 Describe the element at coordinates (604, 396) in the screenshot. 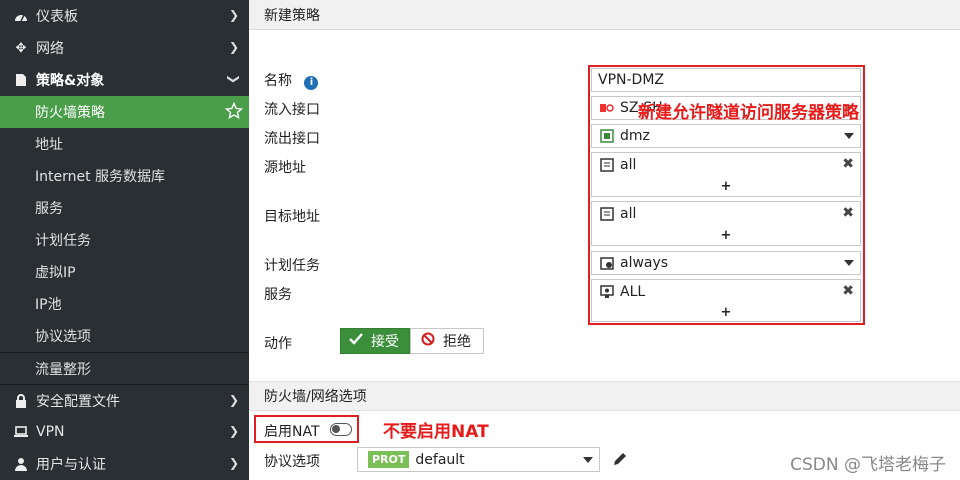

I see `firewall-network-options-header: 防火墙/网络选项` at that location.